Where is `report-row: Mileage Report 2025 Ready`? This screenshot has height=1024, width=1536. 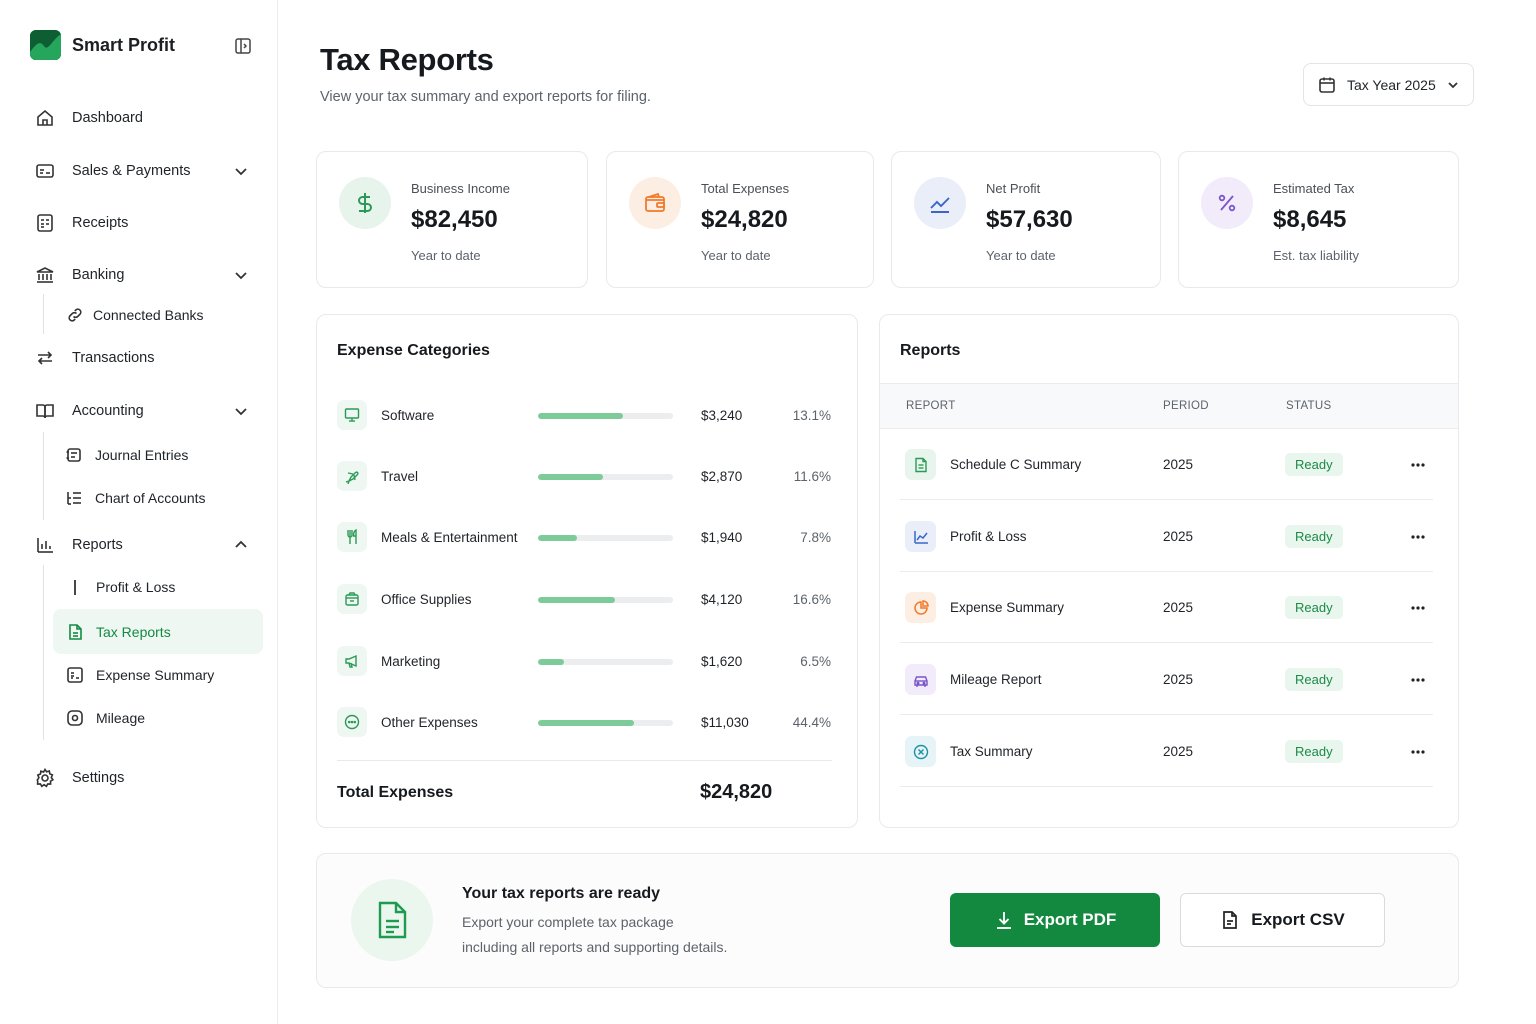 report-row: Mileage Report 2025 Ready is located at coordinates (1166, 679).